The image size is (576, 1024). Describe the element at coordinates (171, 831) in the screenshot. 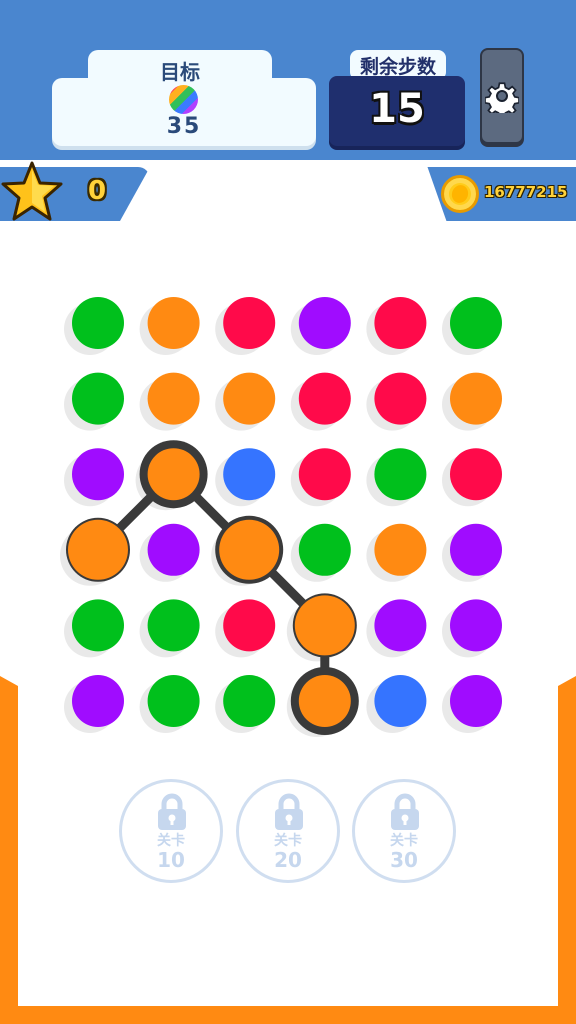

I see `locked-level-slot: 关卡 10` at that location.